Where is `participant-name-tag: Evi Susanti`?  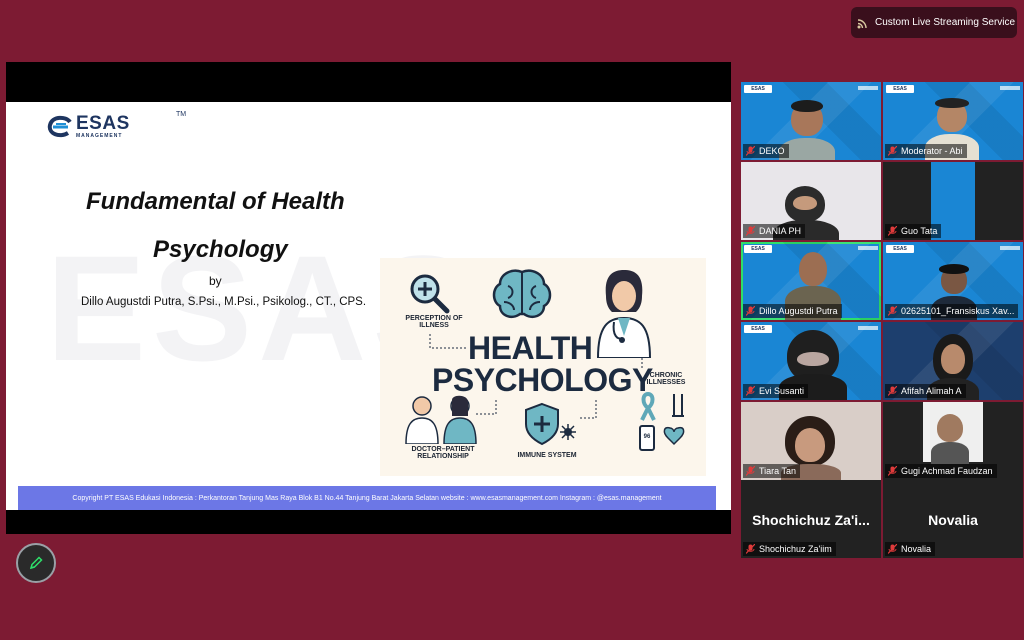
participant-name-tag: Evi Susanti is located at coordinates (776, 391).